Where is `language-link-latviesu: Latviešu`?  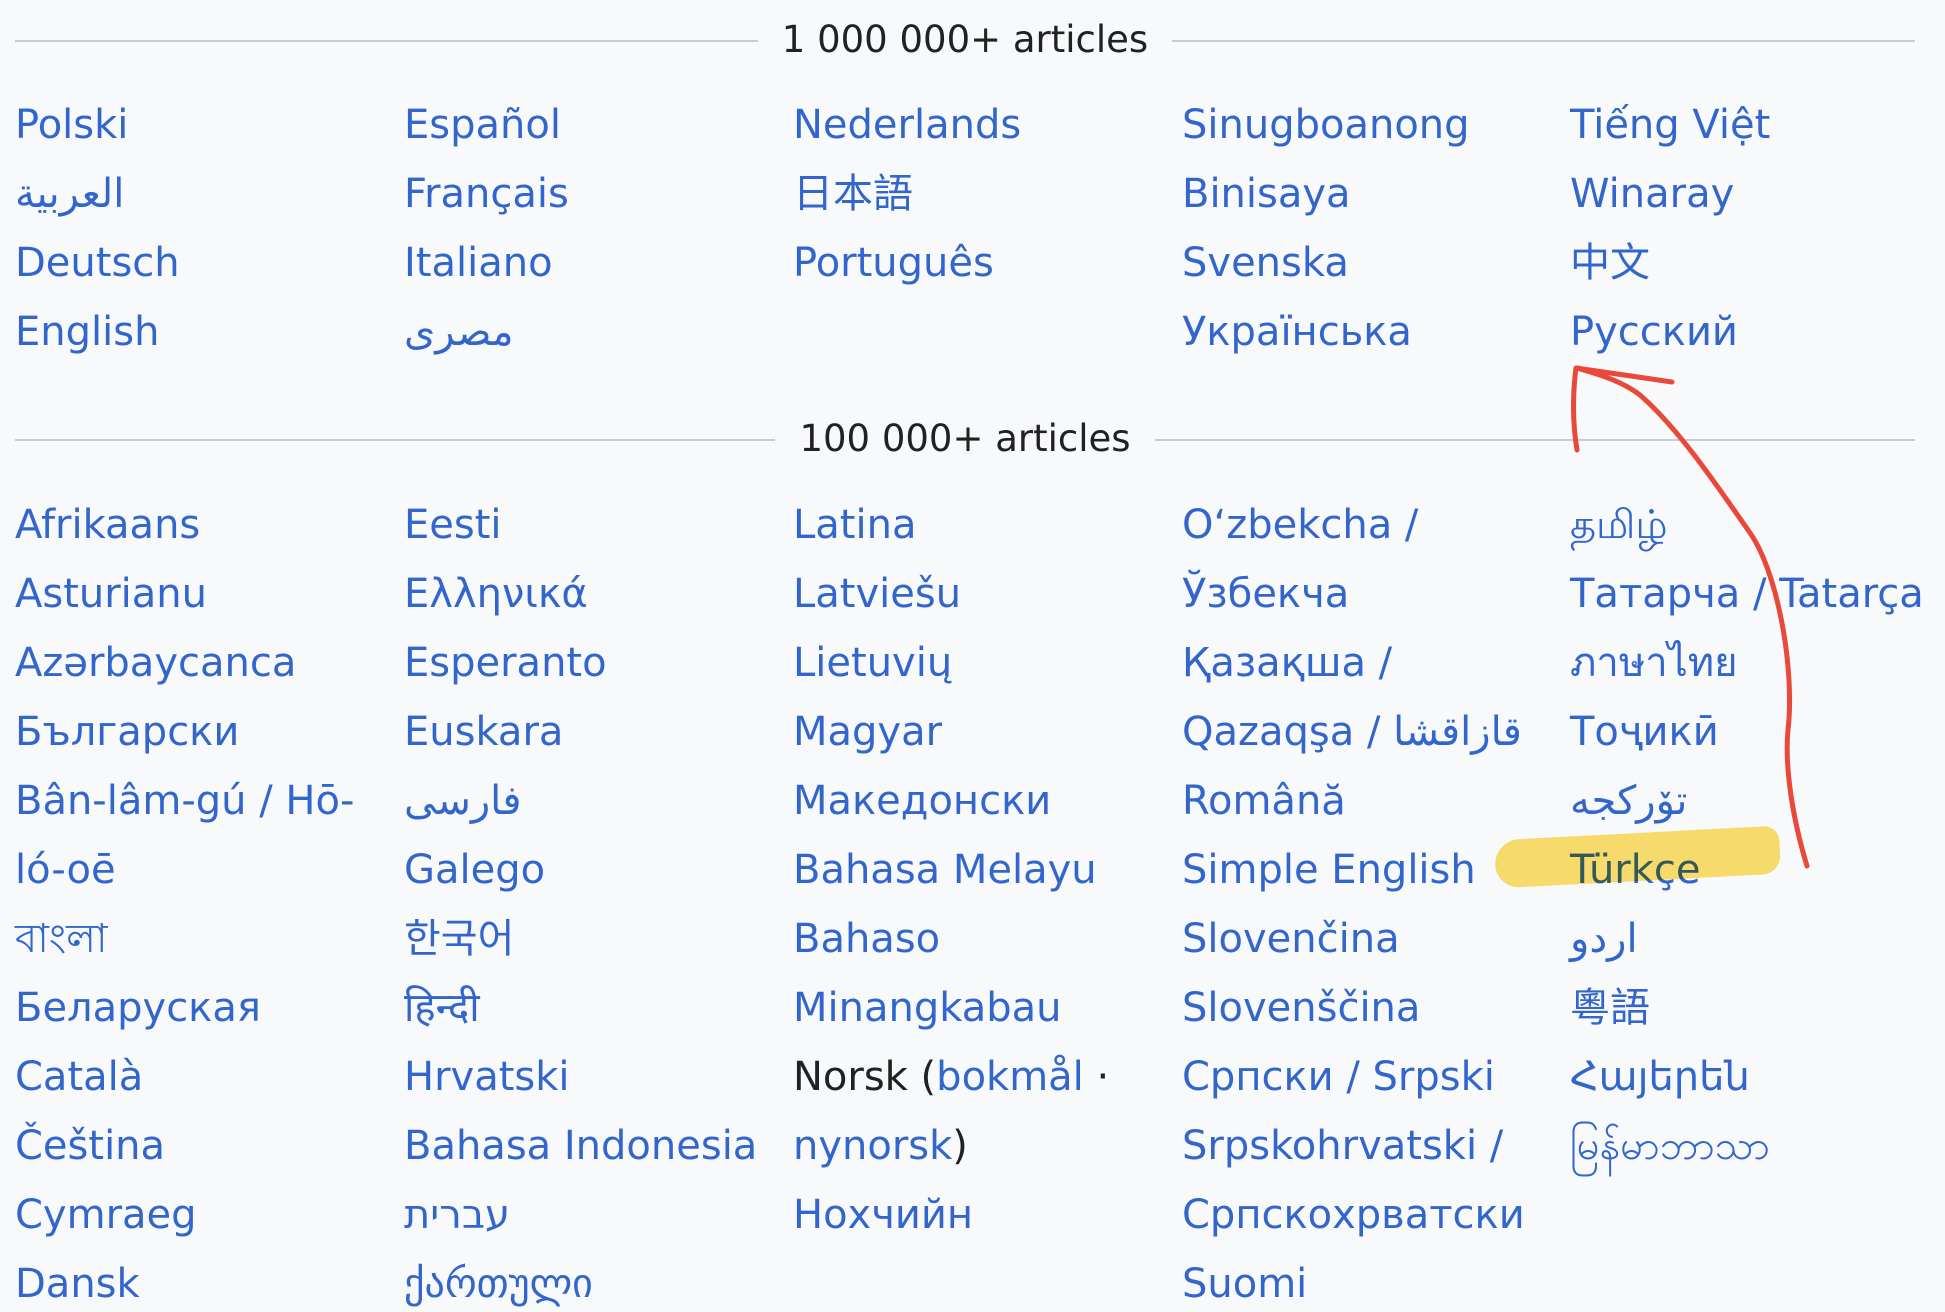
language-link-latviesu: Latviešu is located at coordinates (877, 594).